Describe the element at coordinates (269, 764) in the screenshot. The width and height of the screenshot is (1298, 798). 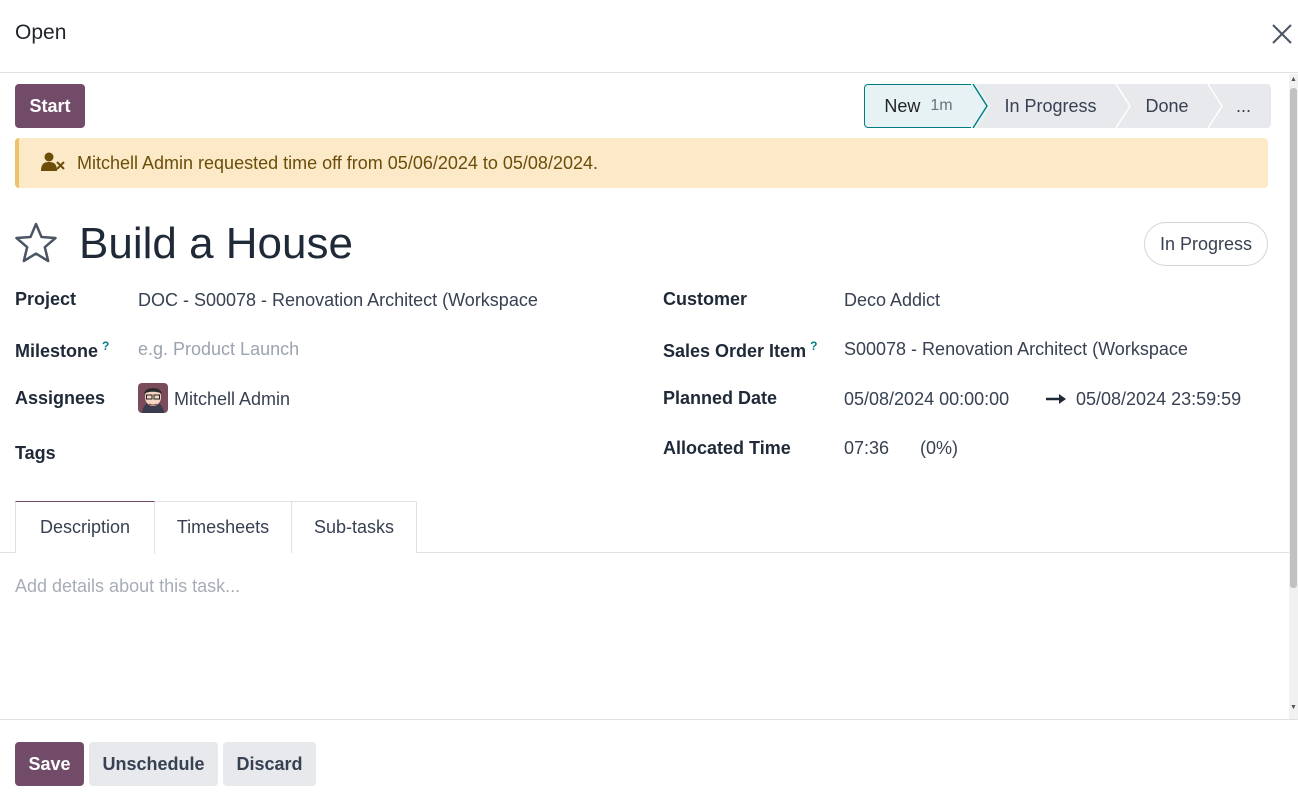
I see `discard-button: Discard` at that location.